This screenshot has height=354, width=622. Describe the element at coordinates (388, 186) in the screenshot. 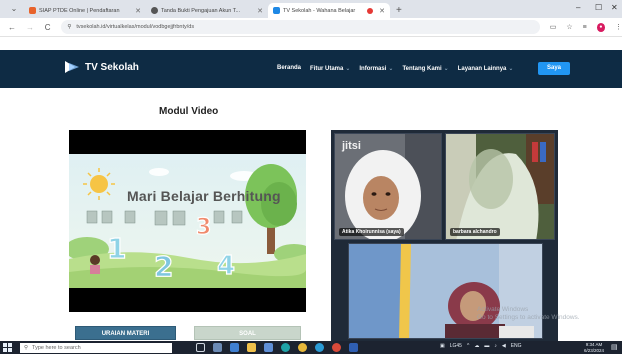

I see `participant-tile-atika: jitsi Atika Khoirunnisa (saya)` at that location.